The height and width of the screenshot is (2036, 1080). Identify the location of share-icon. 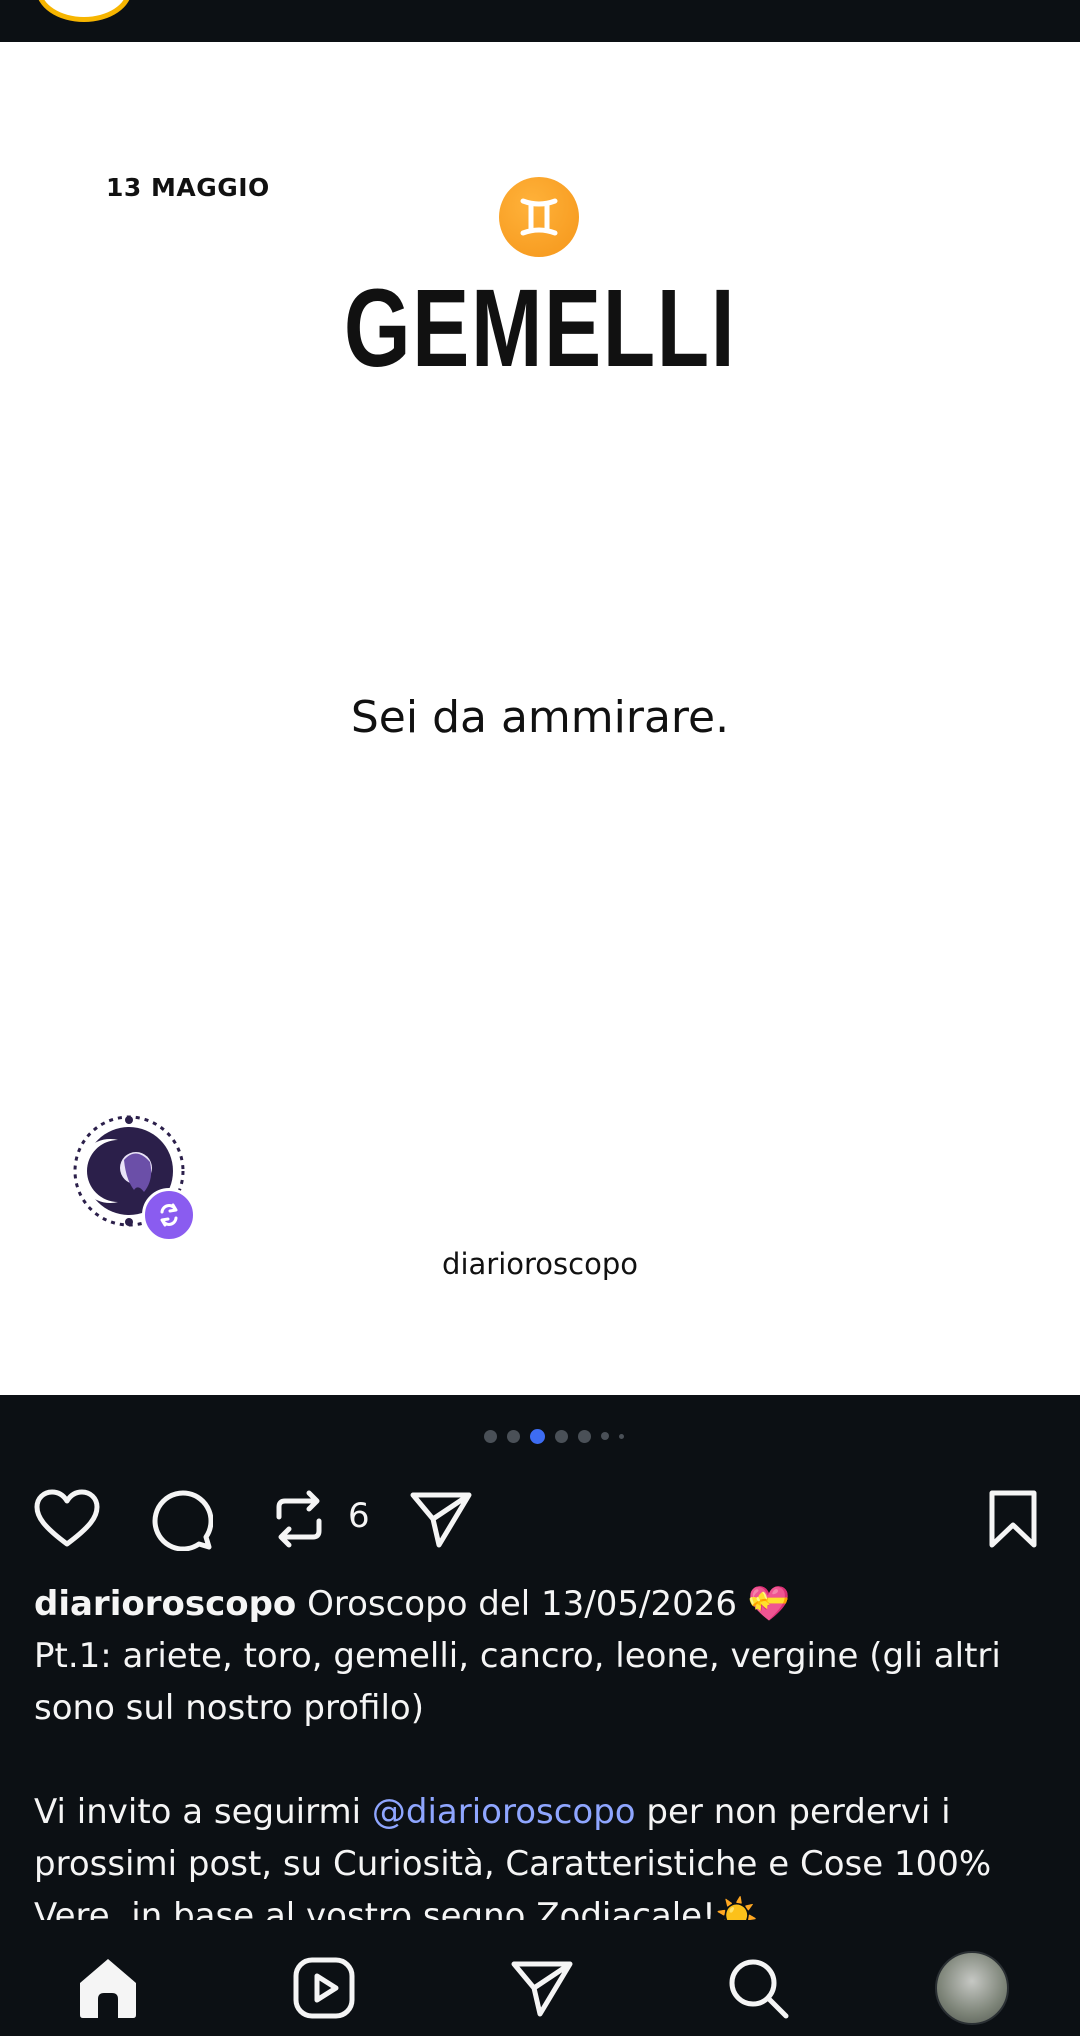
(441, 1520).